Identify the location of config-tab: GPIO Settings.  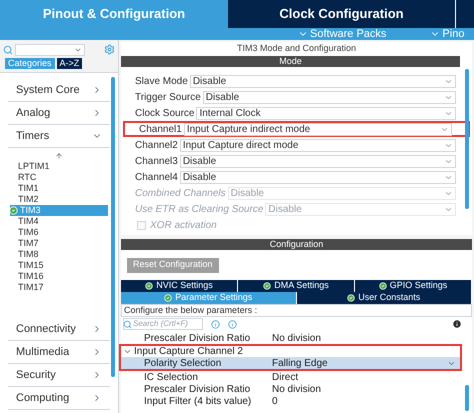
(413, 286).